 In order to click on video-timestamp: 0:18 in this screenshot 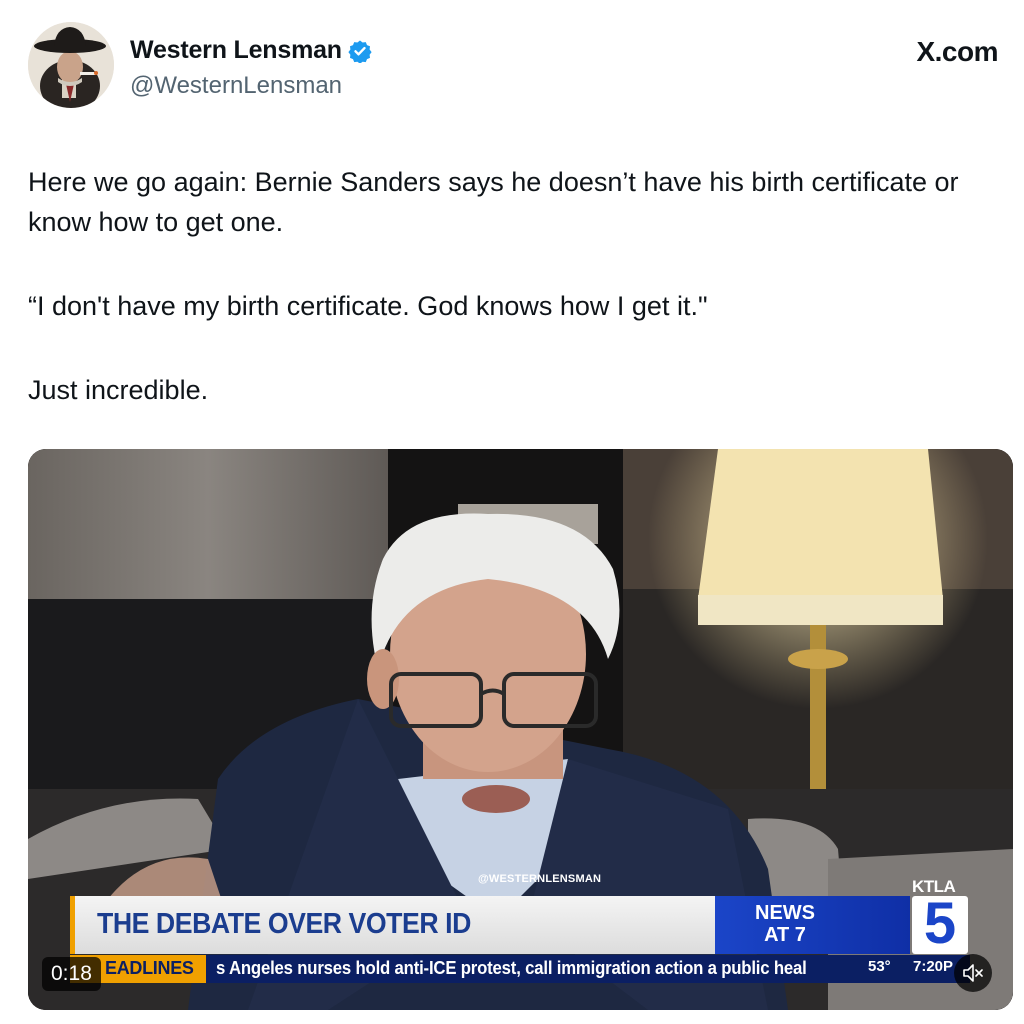, I will do `click(71, 974)`.